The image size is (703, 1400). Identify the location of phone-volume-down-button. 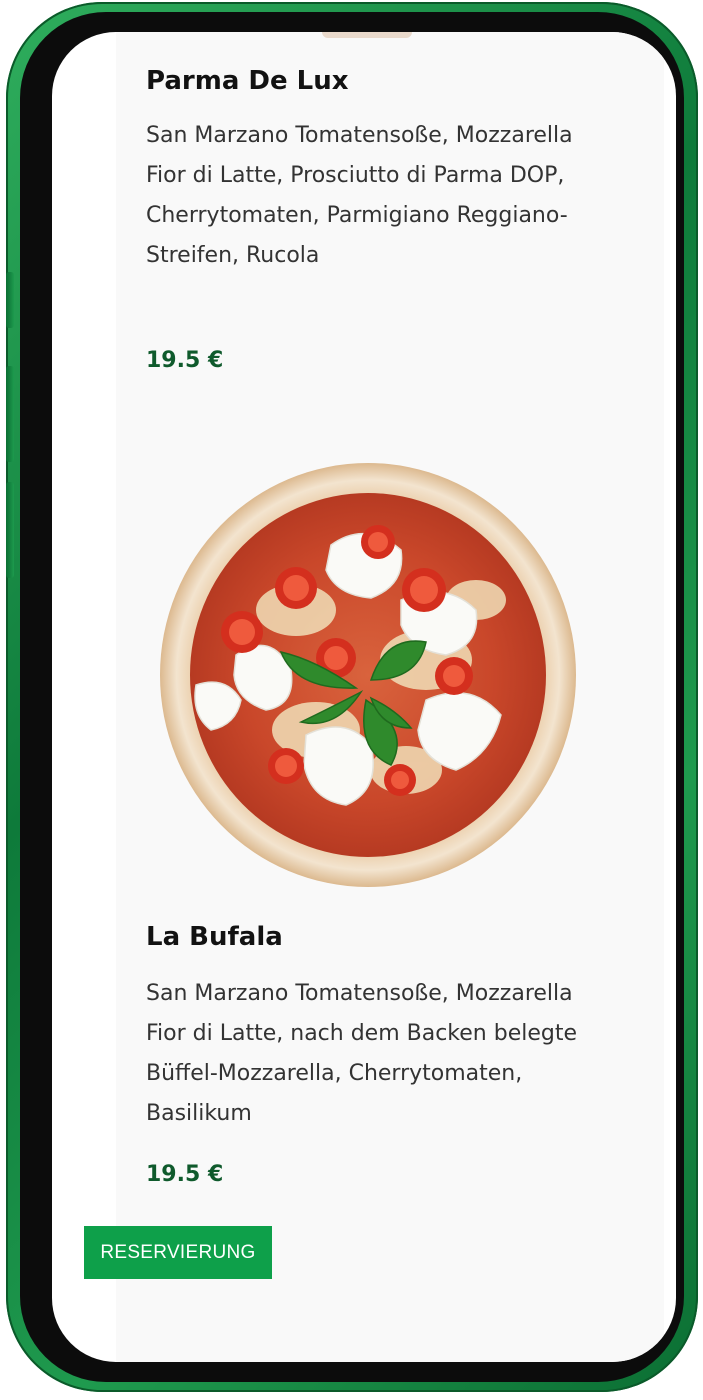
(10, 530).